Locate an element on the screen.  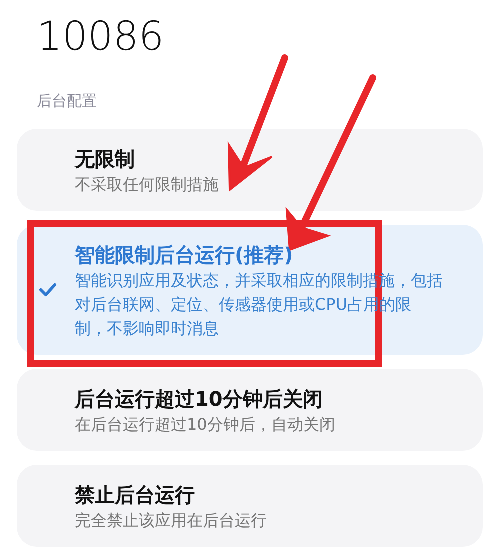
option-card: 后台运行超过10分钟后关闭 在后台运行超过10分钟后，自动关闭 is located at coordinates (250, 409).